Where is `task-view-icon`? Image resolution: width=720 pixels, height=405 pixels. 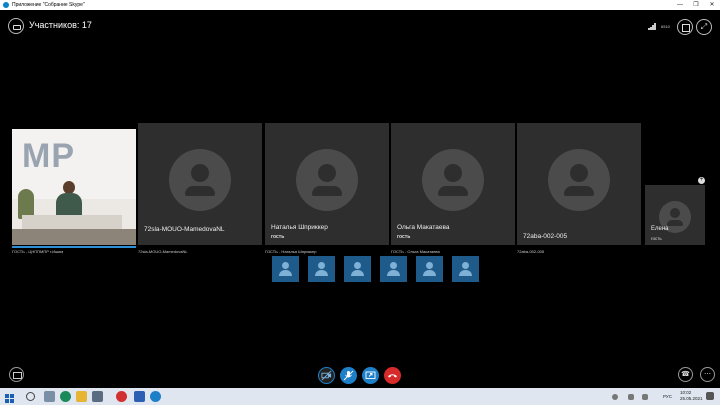 task-view-icon is located at coordinates (49, 396).